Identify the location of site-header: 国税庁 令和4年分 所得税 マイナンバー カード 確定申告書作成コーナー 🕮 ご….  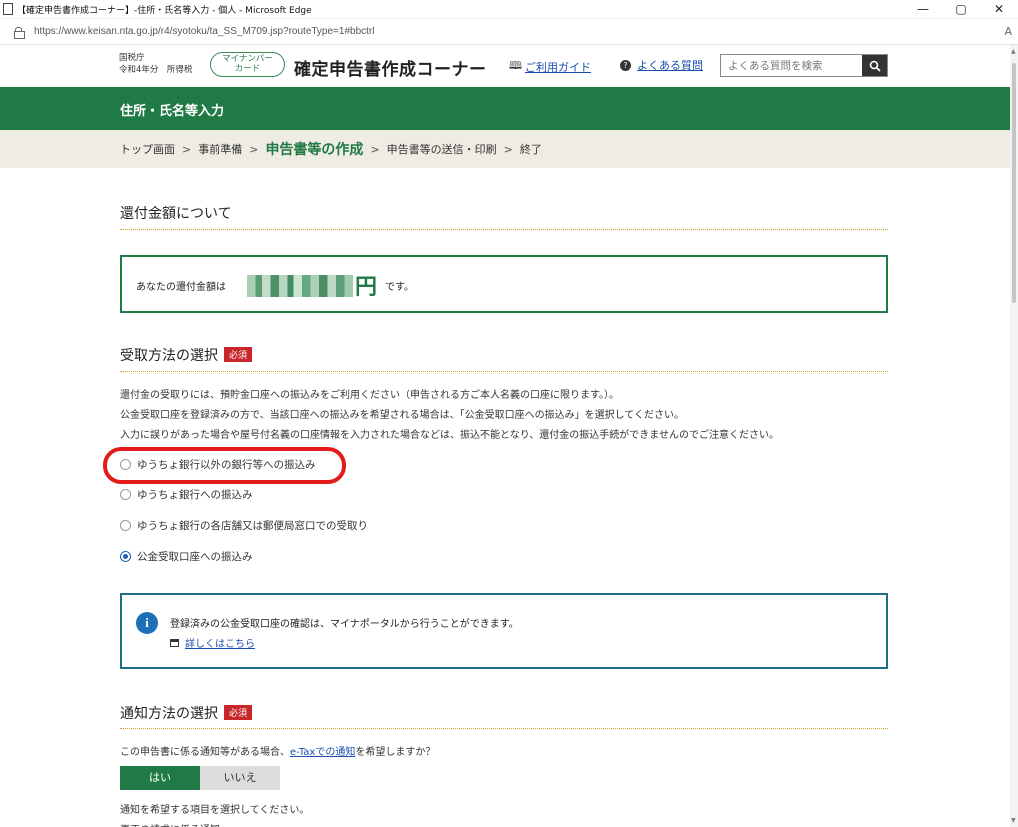
(505, 66).